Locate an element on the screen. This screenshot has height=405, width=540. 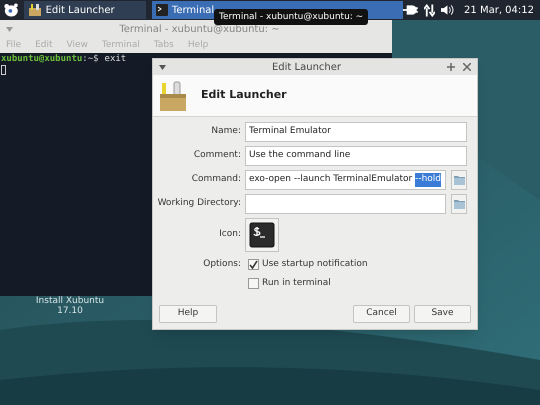
window-title: Terminal - xubuntu@xubuntu: ~ is located at coordinates (199, 29).